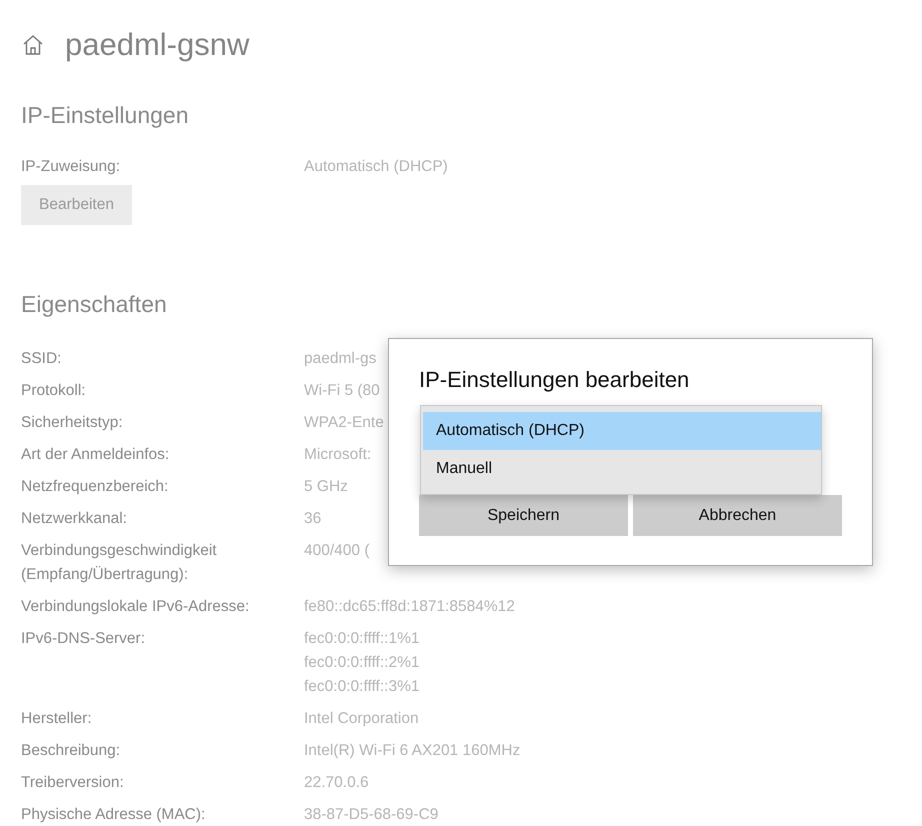 This screenshot has height=826, width=922. Describe the element at coordinates (337, 551) in the screenshot. I see `property-value: 400/400 (` at that location.